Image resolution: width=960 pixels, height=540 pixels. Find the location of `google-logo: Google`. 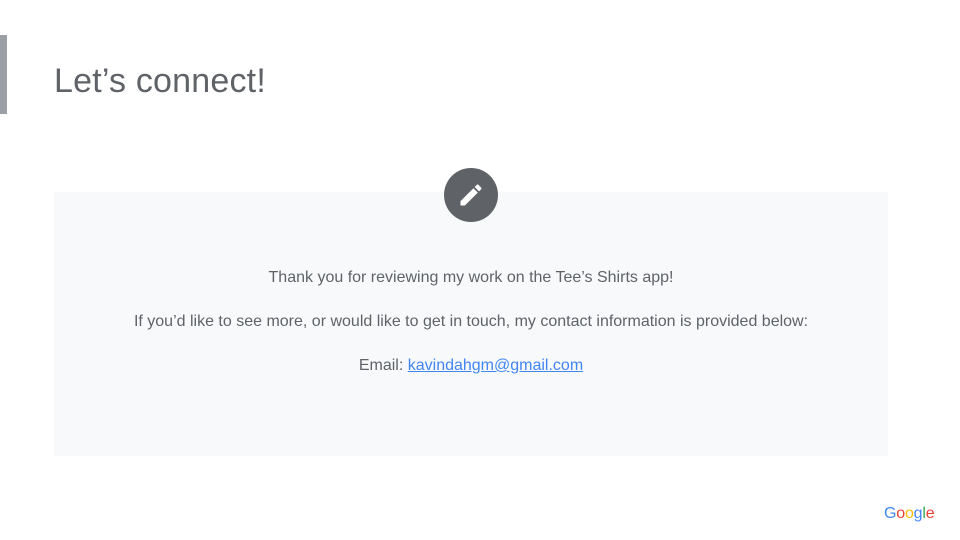

google-logo: Google is located at coordinates (909, 514).